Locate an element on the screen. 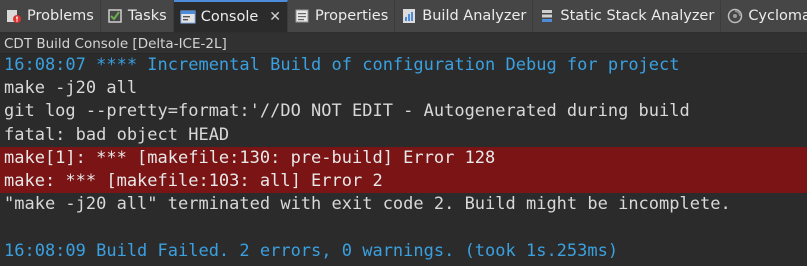 The height and width of the screenshot is (266, 807). tab-label: Problems is located at coordinates (60, 16).